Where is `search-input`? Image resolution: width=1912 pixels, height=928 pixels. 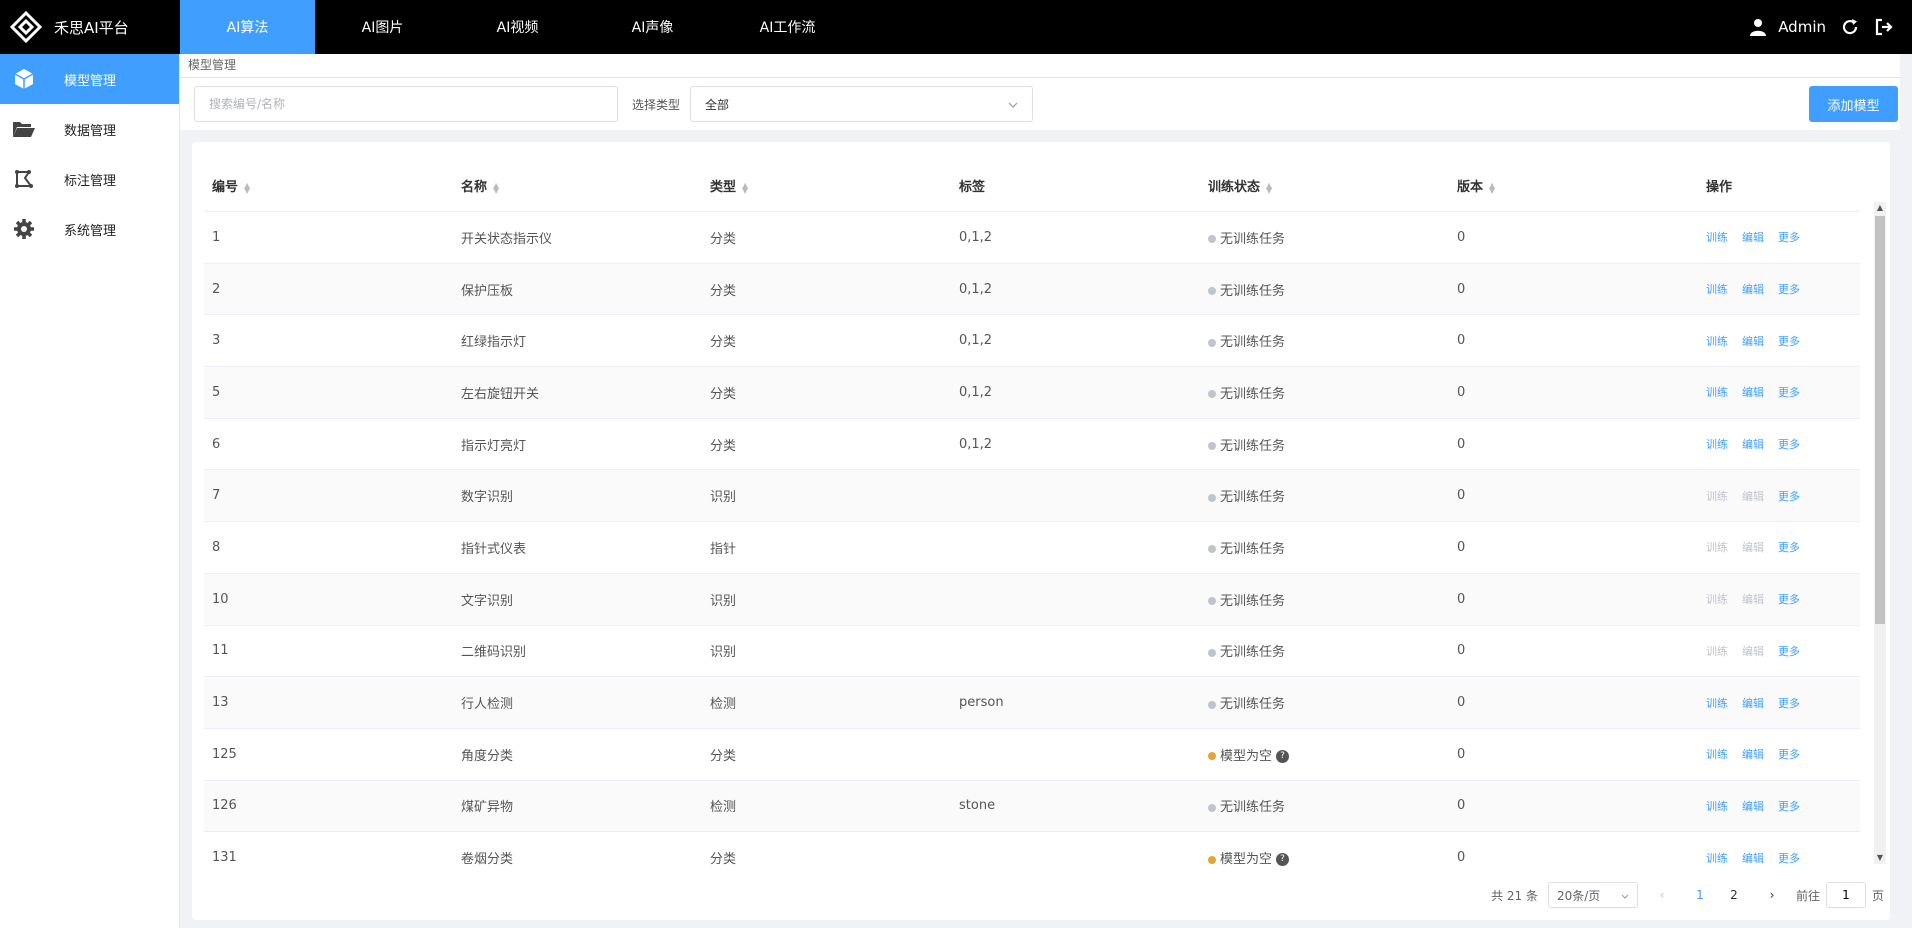 search-input is located at coordinates (406, 104).